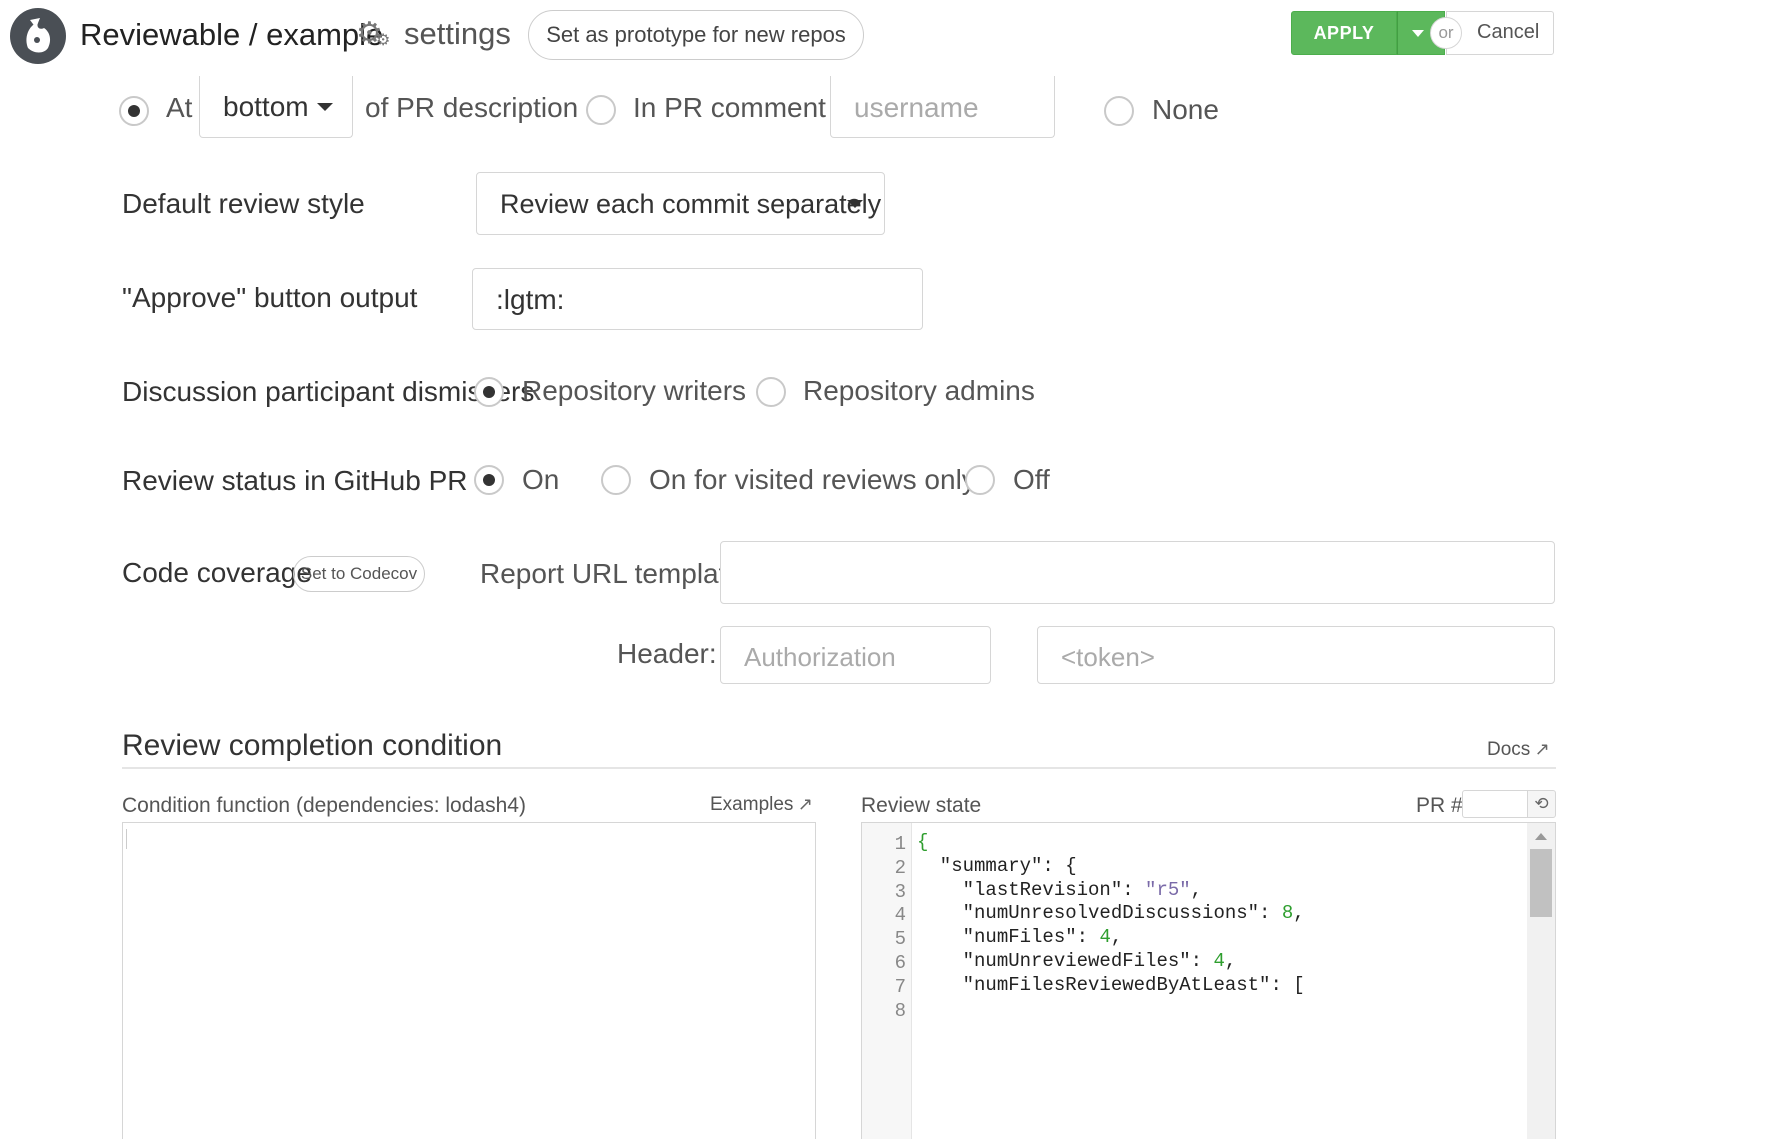 The image size is (1778, 1139). What do you see at coordinates (1185, 109) in the screenshot?
I see `placement-none-label: None` at bounding box center [1185, 109].